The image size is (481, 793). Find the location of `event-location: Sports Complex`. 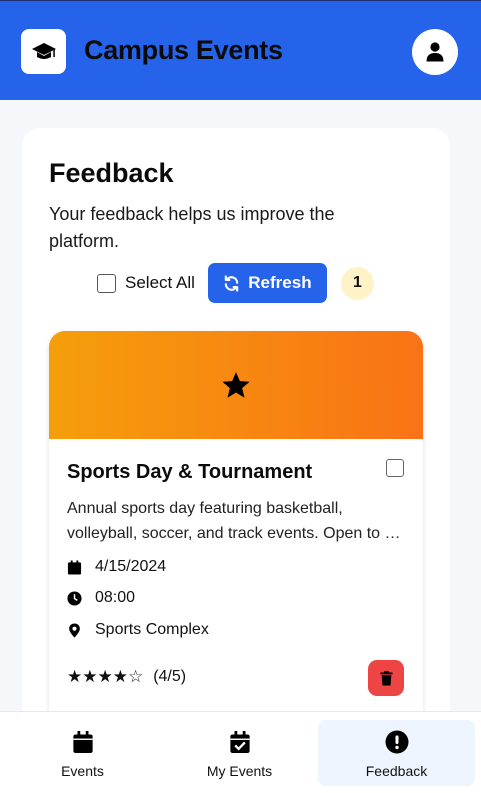

event-location: Sports Complex is located at coordinates (138, 630).